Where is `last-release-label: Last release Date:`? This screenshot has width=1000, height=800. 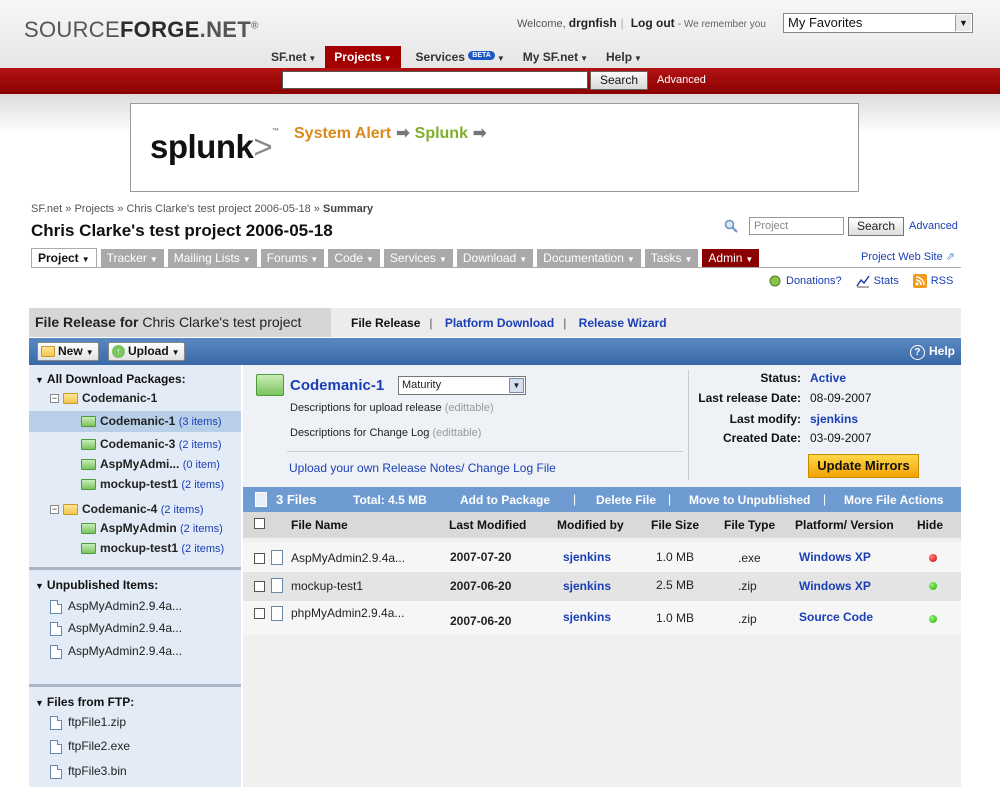
last-release-label: Last release Date: is located at coordinates (749, 398).